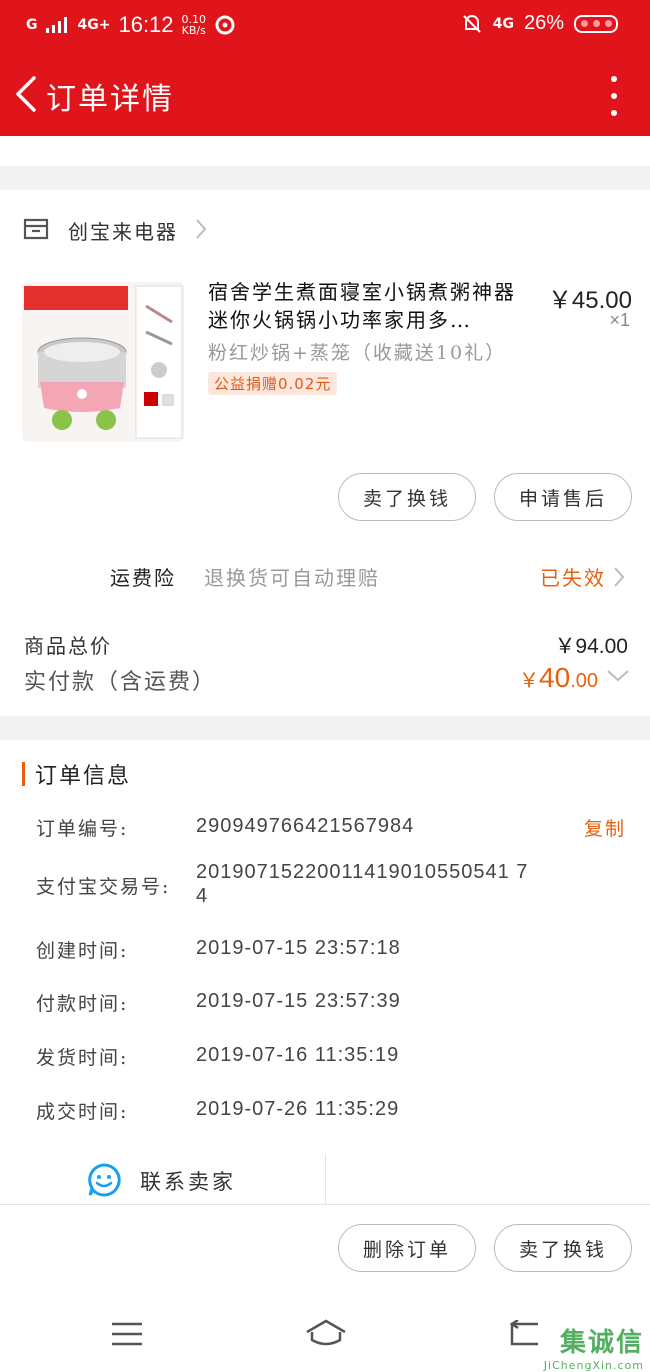  Describe the element at coordinates (68, 646) in the screenshot. I see `goods-total-label: 商品总价` at that location.